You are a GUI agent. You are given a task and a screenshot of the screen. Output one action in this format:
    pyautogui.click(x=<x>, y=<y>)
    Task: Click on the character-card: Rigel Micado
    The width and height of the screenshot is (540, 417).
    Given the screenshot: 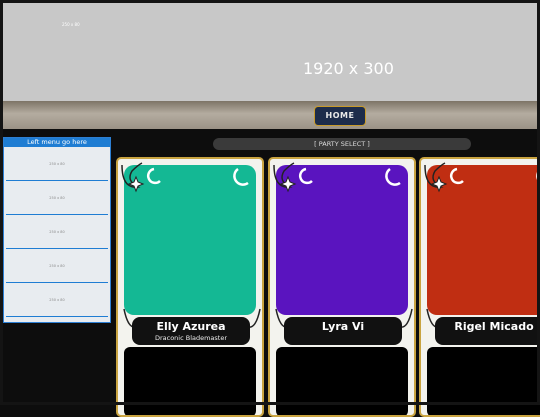 What is the action you would take?
    pyautogui.click(x=479, y=287)
    